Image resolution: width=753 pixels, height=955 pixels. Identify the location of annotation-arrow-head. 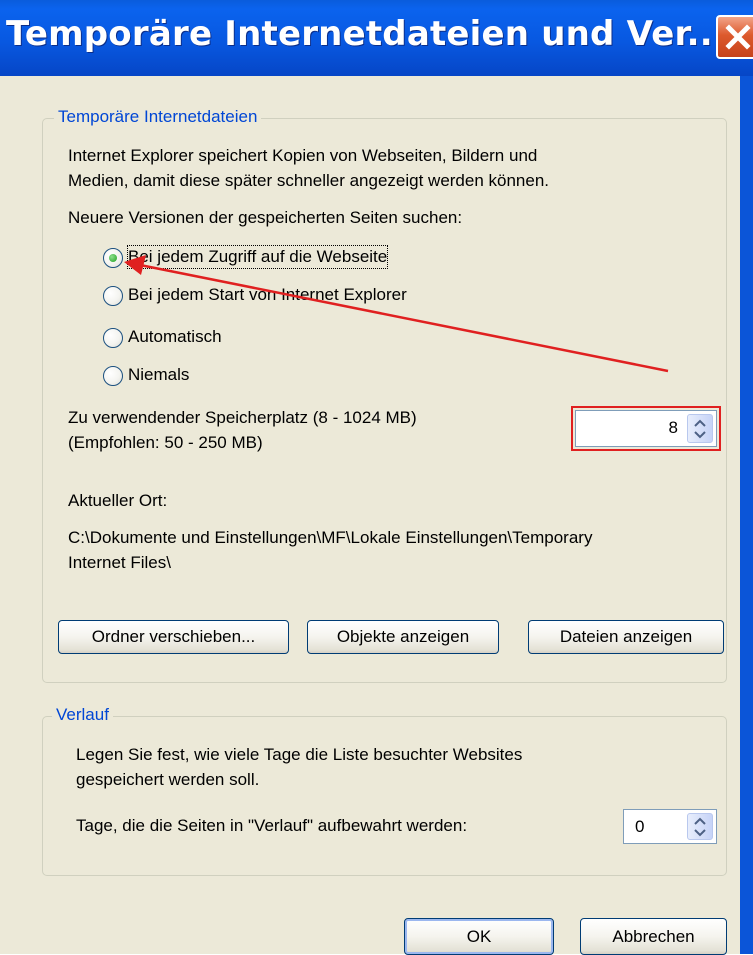
(135, 265).